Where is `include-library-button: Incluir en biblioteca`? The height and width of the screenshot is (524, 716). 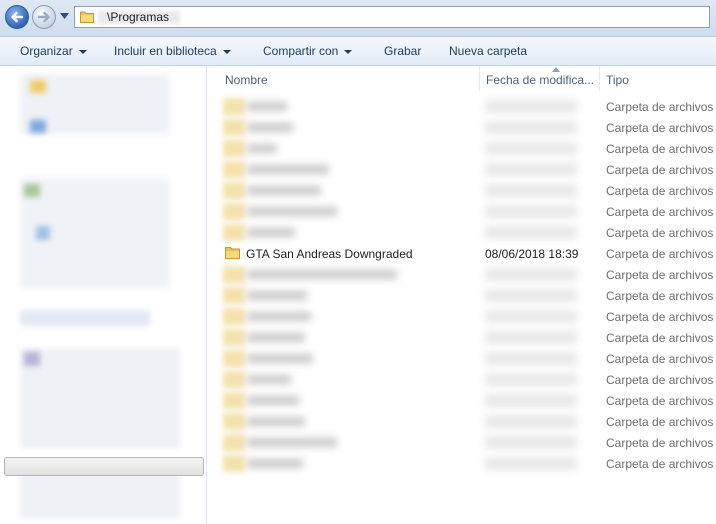
include-library-button: Incluir en biblioteca is located at coordinates (172, 51).